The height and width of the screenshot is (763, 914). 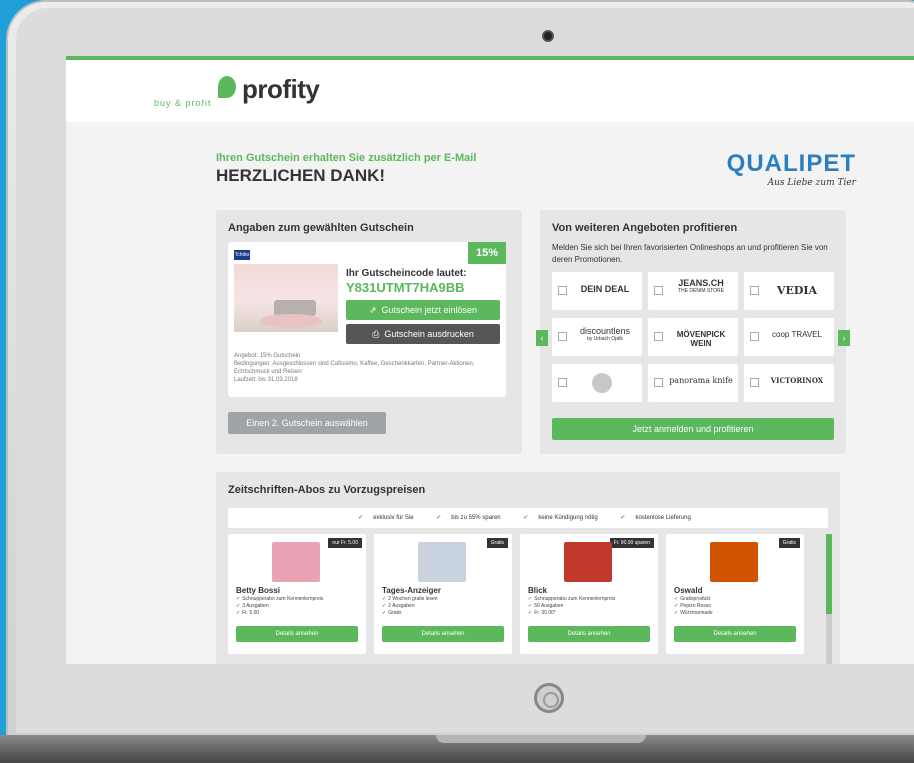 I want to click on brand-option-vedia: VEDIA, so click(x=789, y=291).